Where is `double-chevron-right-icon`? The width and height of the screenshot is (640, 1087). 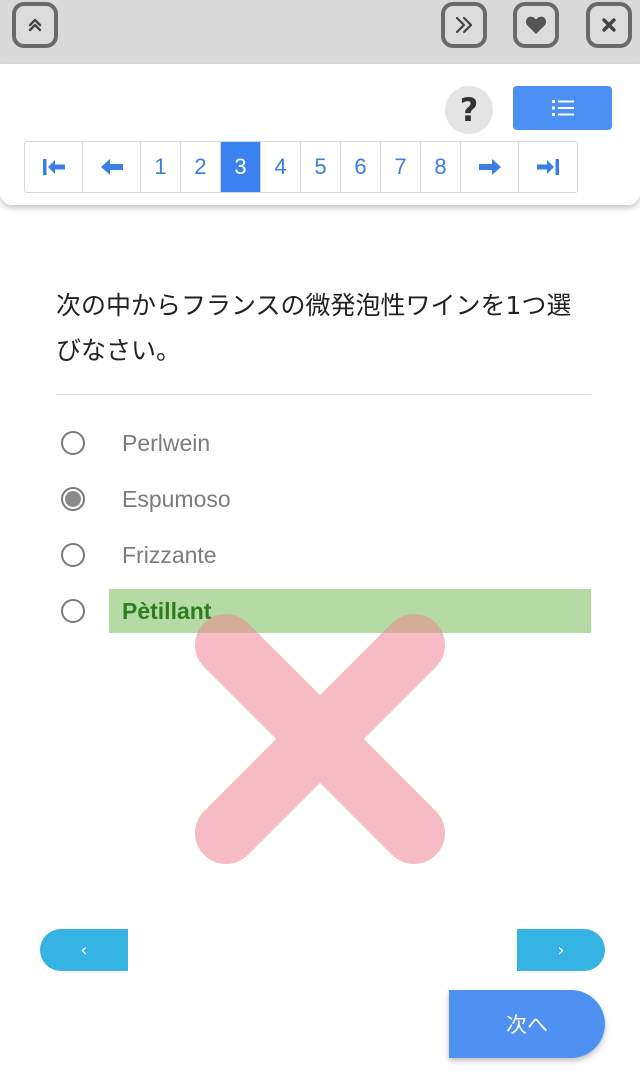 double-chevron-right-icon is located at coordinates (464, 25).